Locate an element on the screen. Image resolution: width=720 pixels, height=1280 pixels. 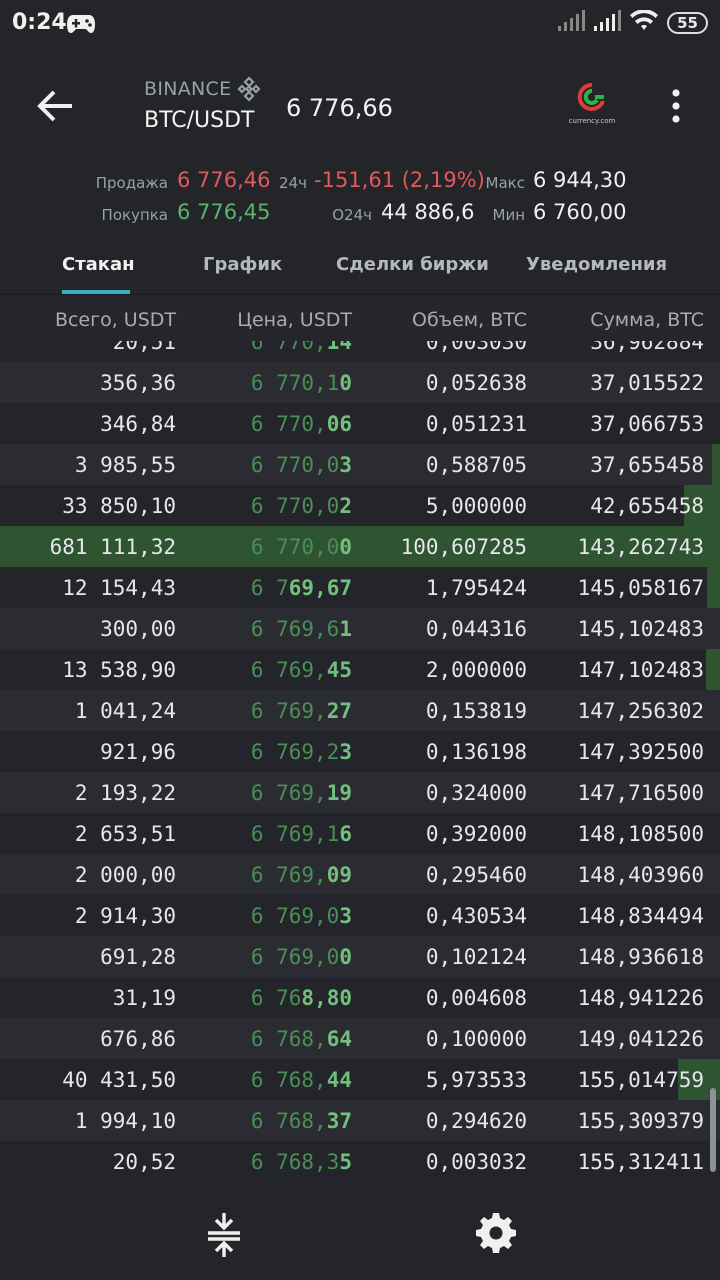
column-sum: Сумма, BTC is located at coordinates (647, 320).